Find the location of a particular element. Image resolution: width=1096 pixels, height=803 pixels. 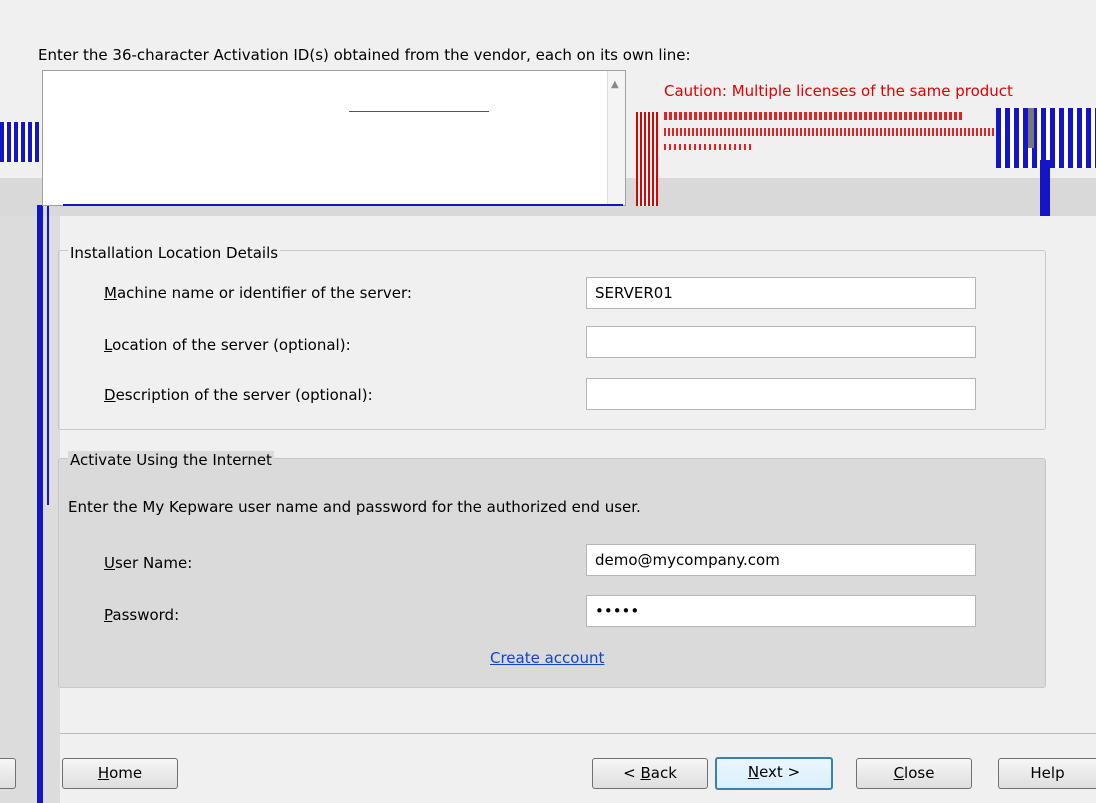

password-input is located at coordinates (781, 611).